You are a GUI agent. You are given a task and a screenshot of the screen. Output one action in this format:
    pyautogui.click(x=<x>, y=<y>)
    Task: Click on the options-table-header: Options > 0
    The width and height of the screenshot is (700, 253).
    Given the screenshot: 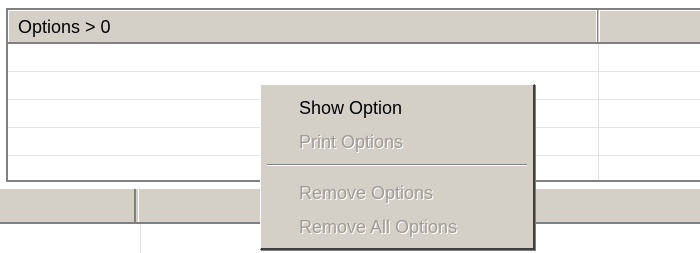 What is the action you would take?
    pyautogui.click(x=354, y=27)
    